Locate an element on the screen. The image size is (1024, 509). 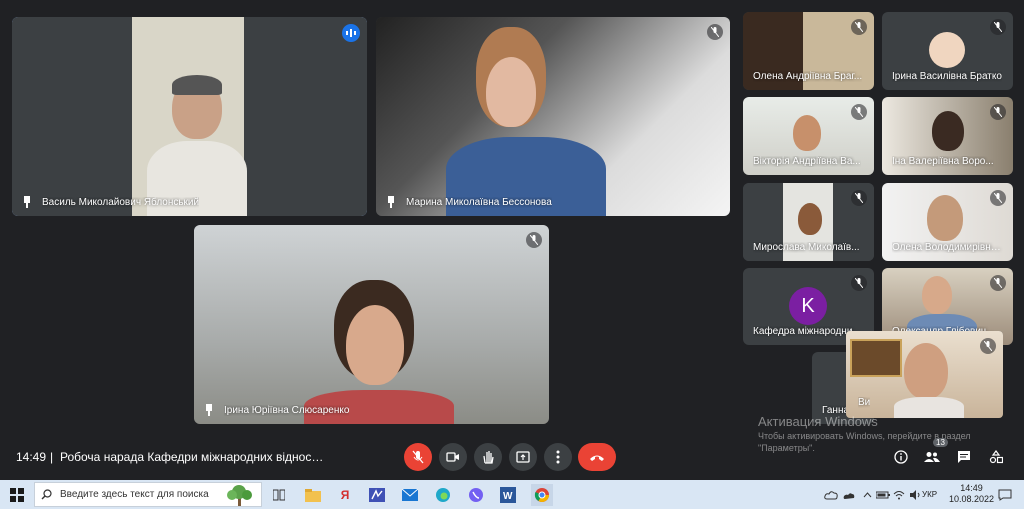
avatar is located at coordinates (947, 50).